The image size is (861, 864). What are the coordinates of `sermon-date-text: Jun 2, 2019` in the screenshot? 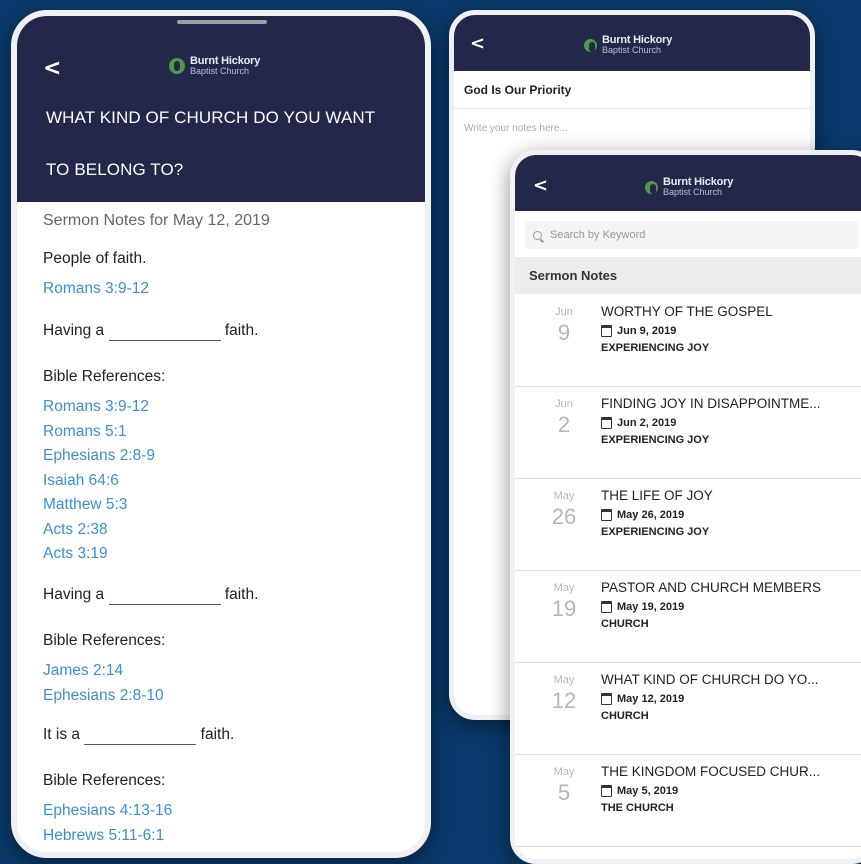 It's located at (647, 423).